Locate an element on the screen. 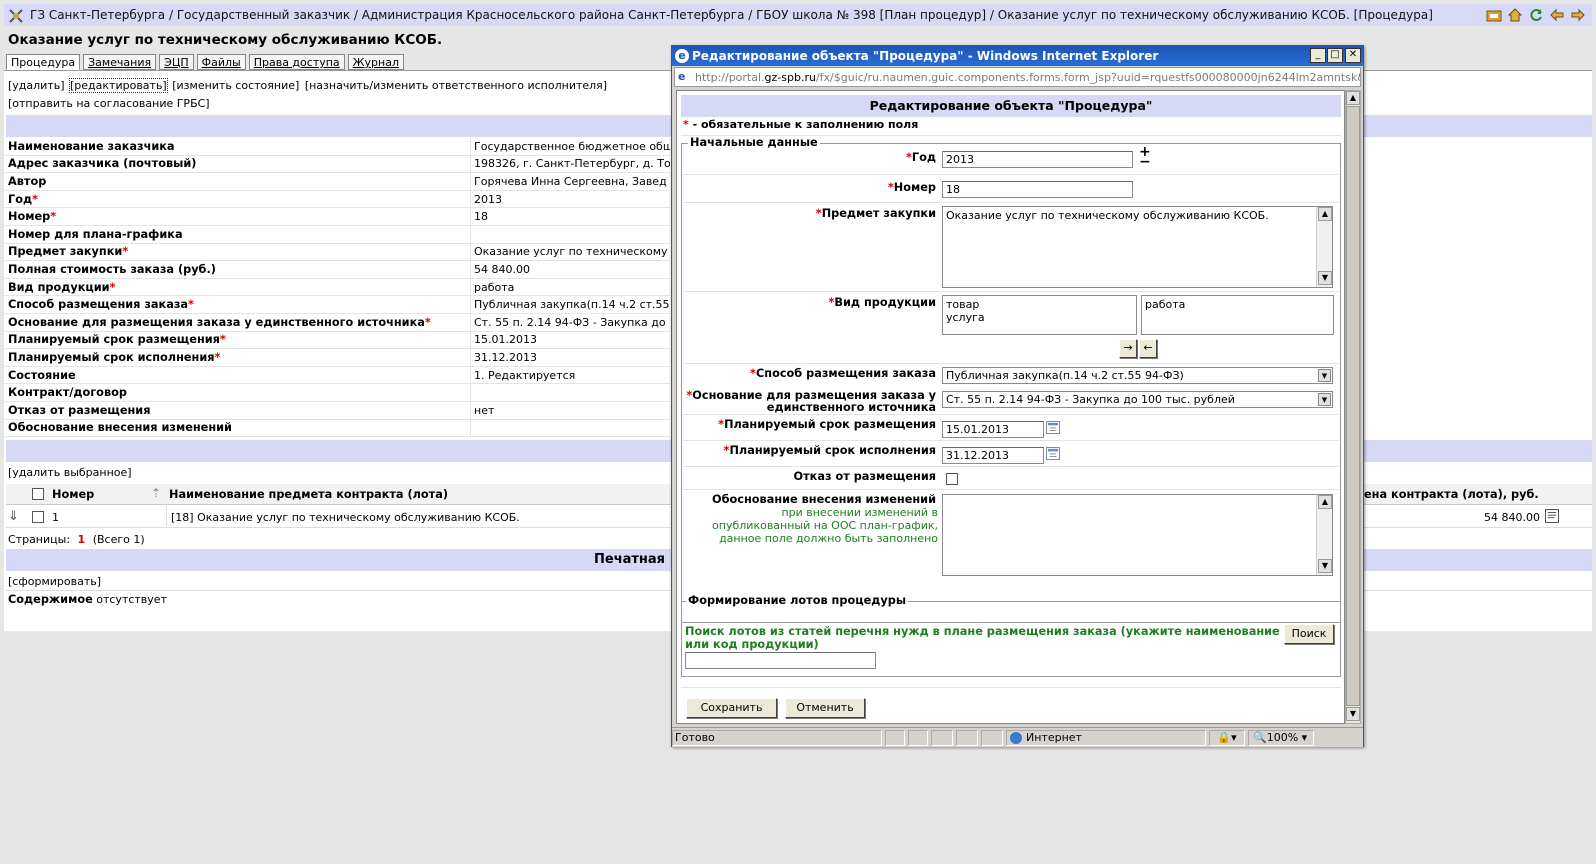 The height and width of the screenshot is (864, 1596). tab-files: Файлы is located at coordinates (221, 62).